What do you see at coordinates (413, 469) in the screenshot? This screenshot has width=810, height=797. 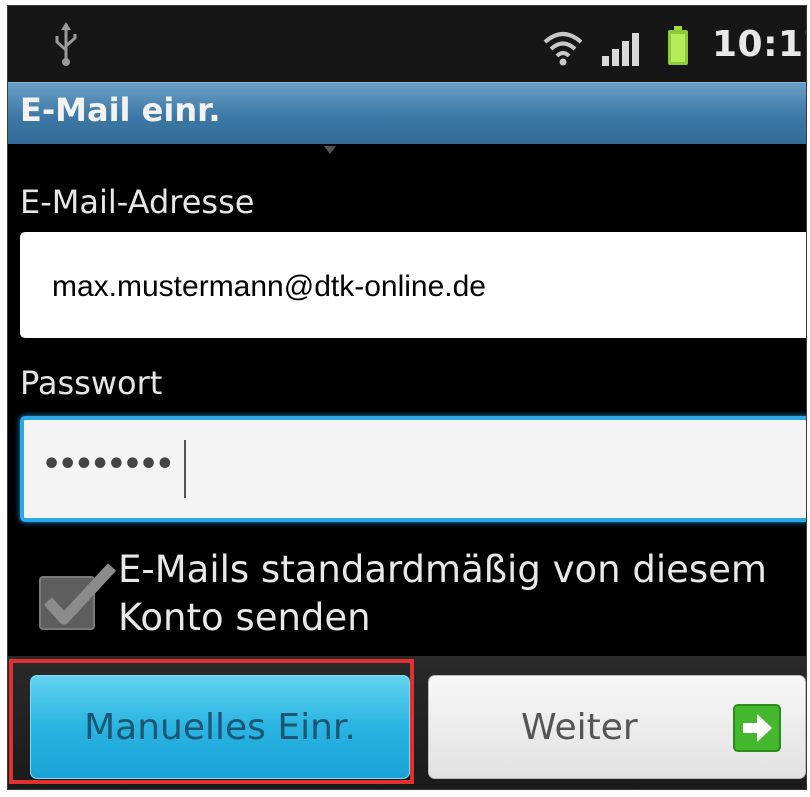 I see `password-field: ••••••••` at bounding box center [413, 469].